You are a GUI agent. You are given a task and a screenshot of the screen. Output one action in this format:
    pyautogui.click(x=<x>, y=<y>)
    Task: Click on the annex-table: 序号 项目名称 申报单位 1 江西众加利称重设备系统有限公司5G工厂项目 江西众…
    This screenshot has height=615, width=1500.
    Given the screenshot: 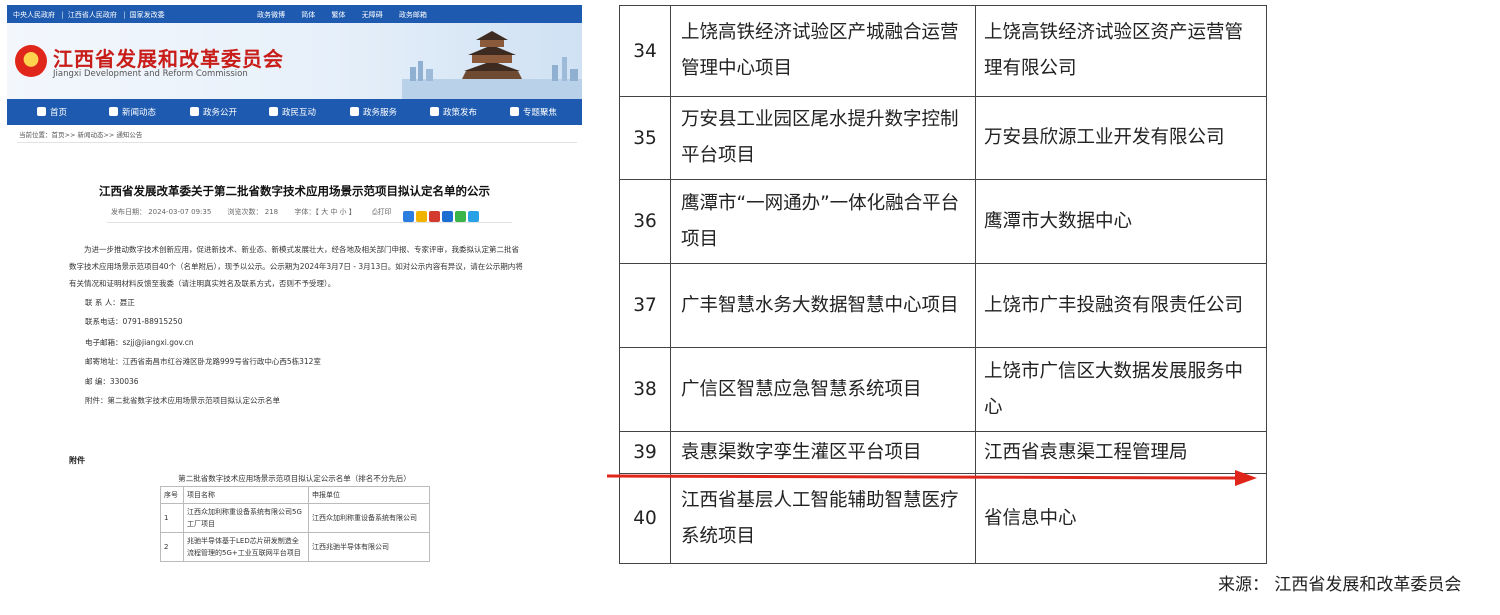 What is the action you would take?
    pyautogui.click(x=295, y=524)
    